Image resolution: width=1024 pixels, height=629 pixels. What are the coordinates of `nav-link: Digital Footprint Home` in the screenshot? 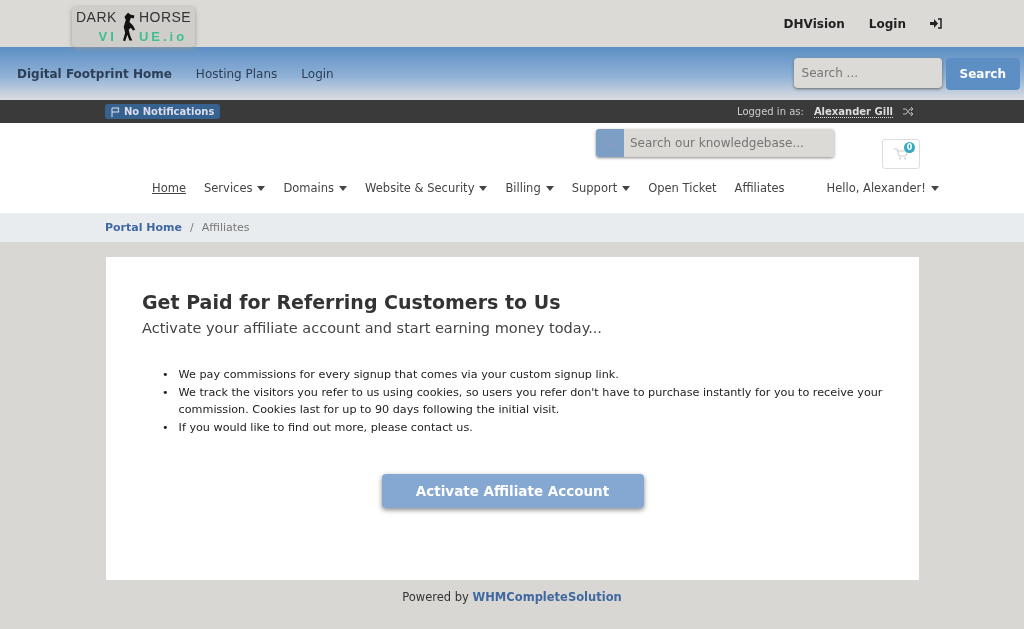 It's located at (94, 73).